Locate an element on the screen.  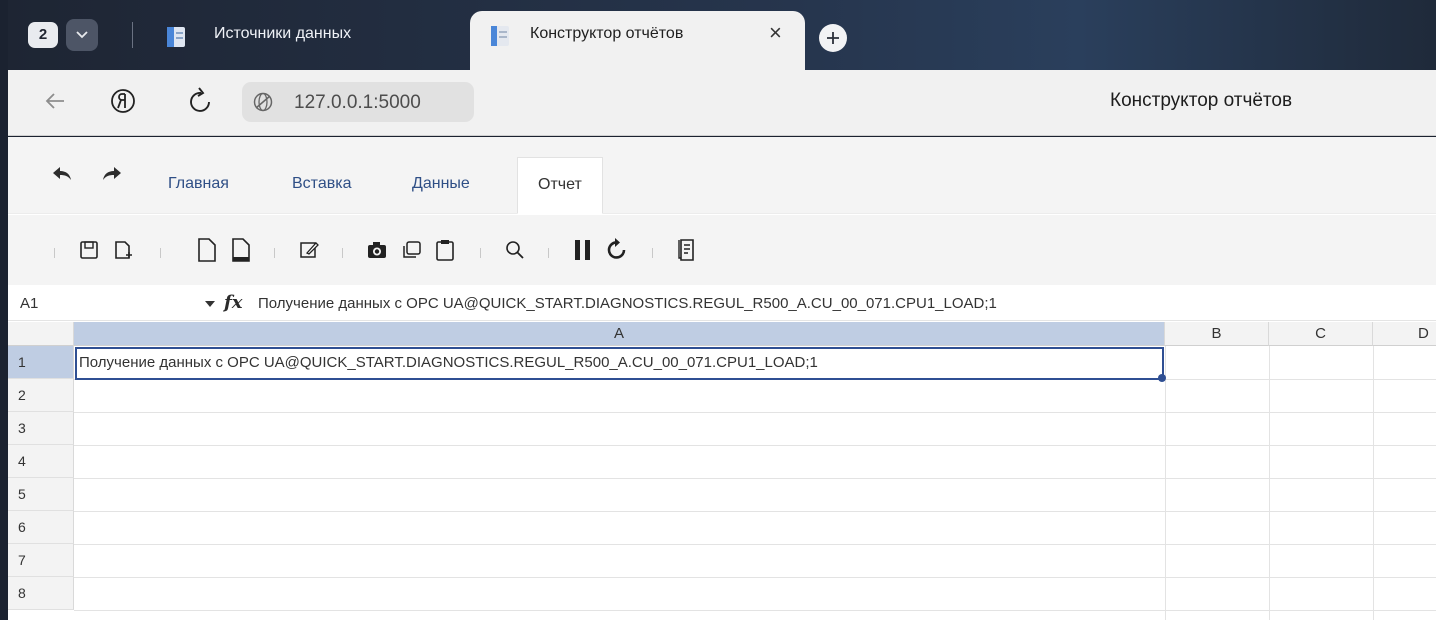
search-icon is located at coordinates (515, 250).